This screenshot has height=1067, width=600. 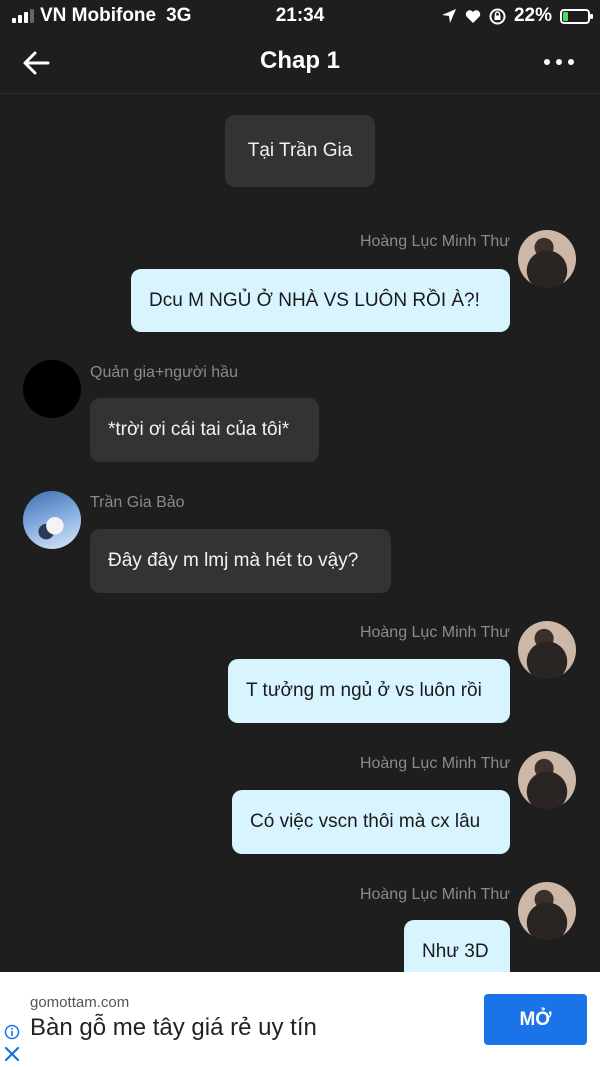 I want to click on message-bubble-me: Như 3D, so click(x=457, y=946).